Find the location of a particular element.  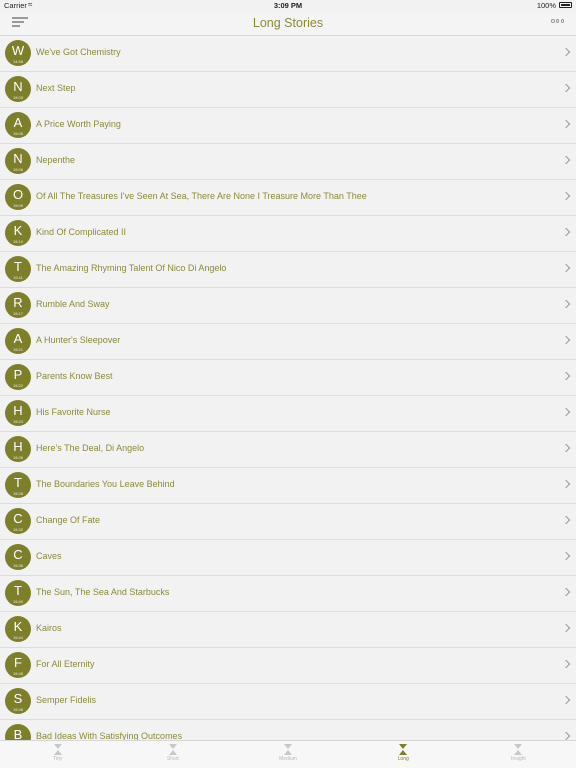

status-bar: Carrier ≈ 3:09 PM 100% is located at coordinates (288, 6).